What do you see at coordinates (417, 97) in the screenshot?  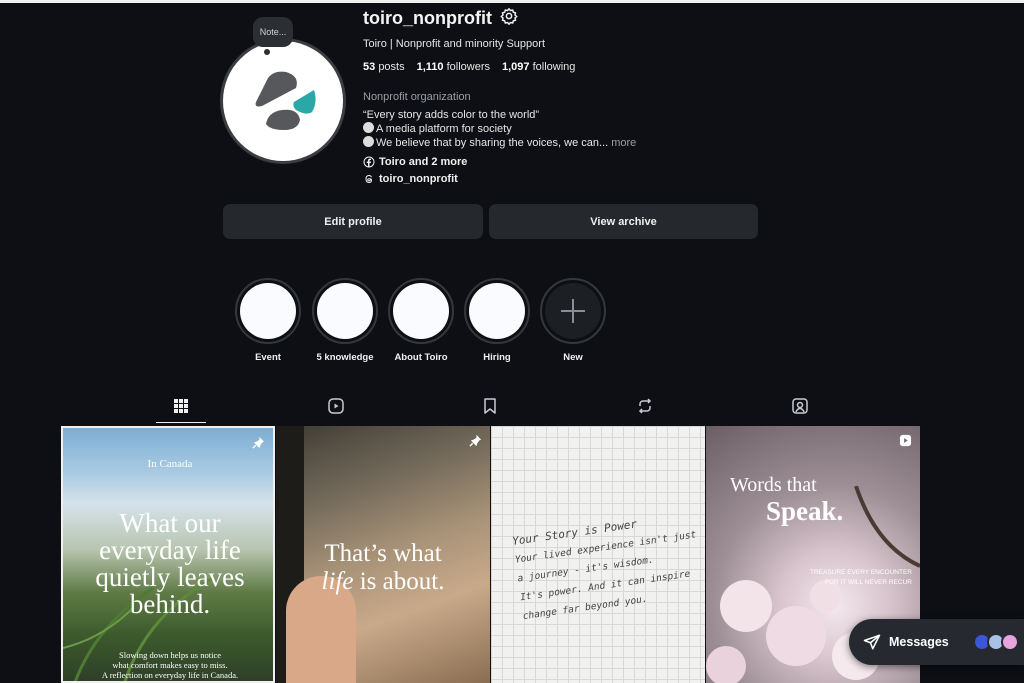 I see `profile-category: Nonprofit organization` at bounding box center [417, 97].